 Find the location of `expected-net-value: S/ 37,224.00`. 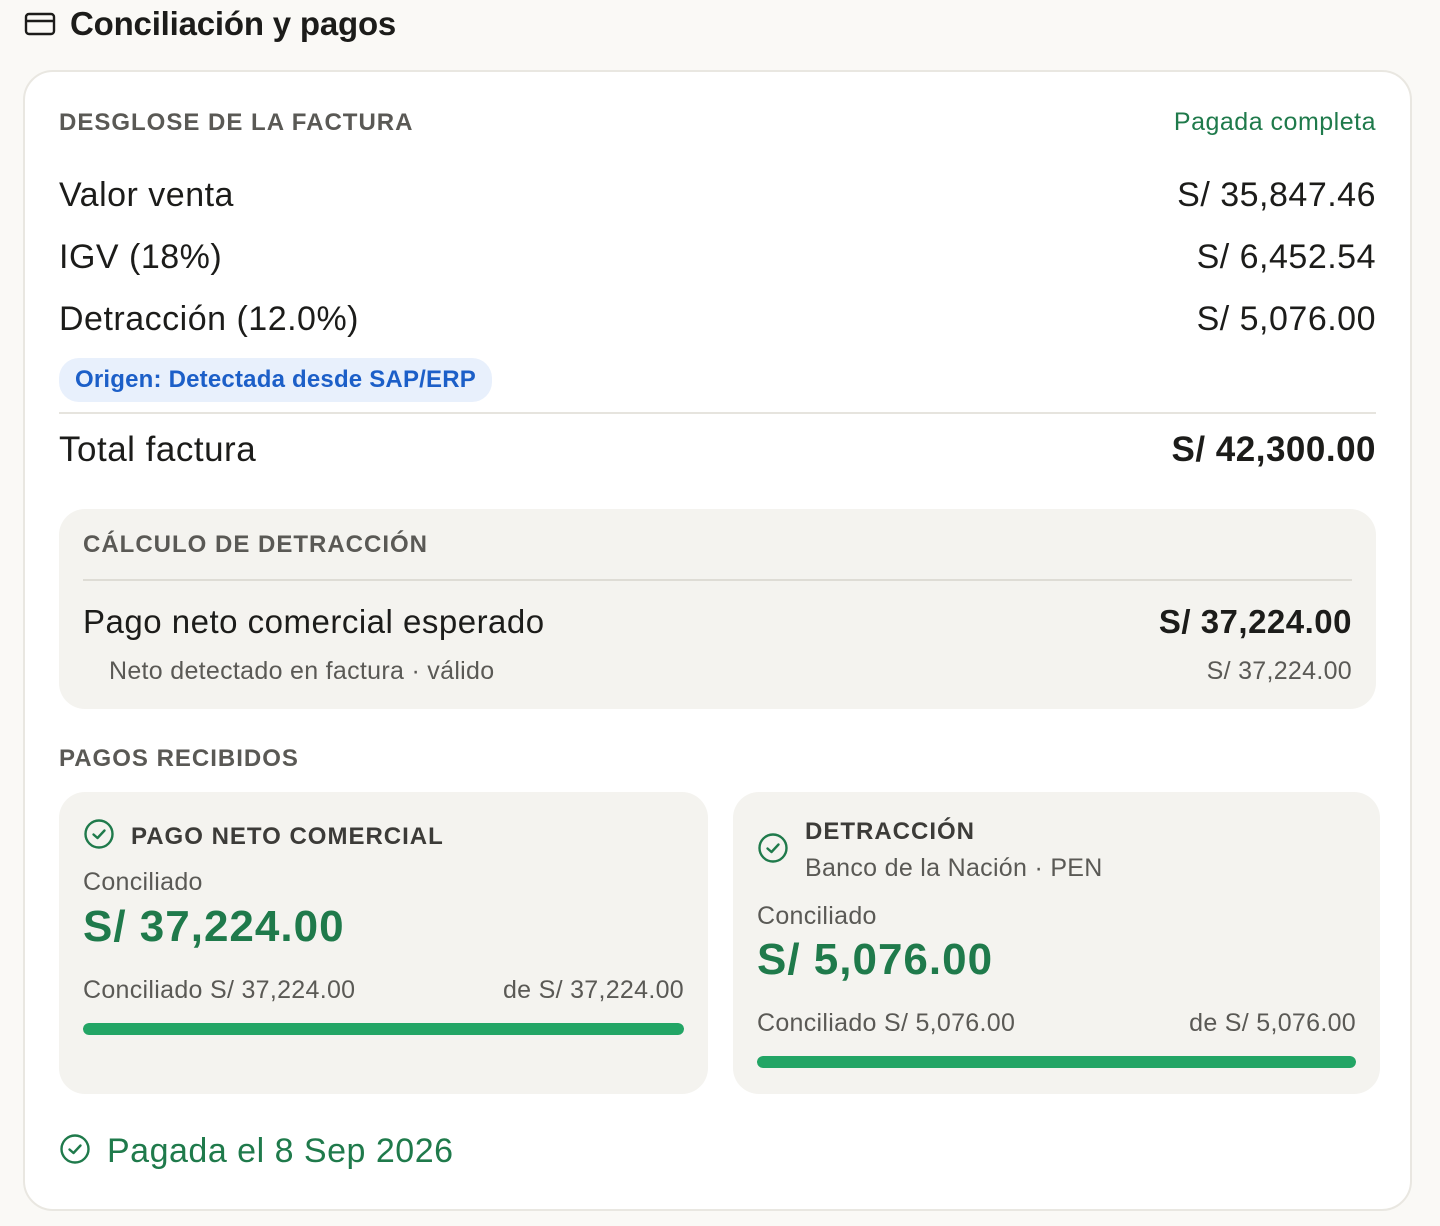

expected-net-value: S/ 37,224.00 is located at coordinates (1255, 621).